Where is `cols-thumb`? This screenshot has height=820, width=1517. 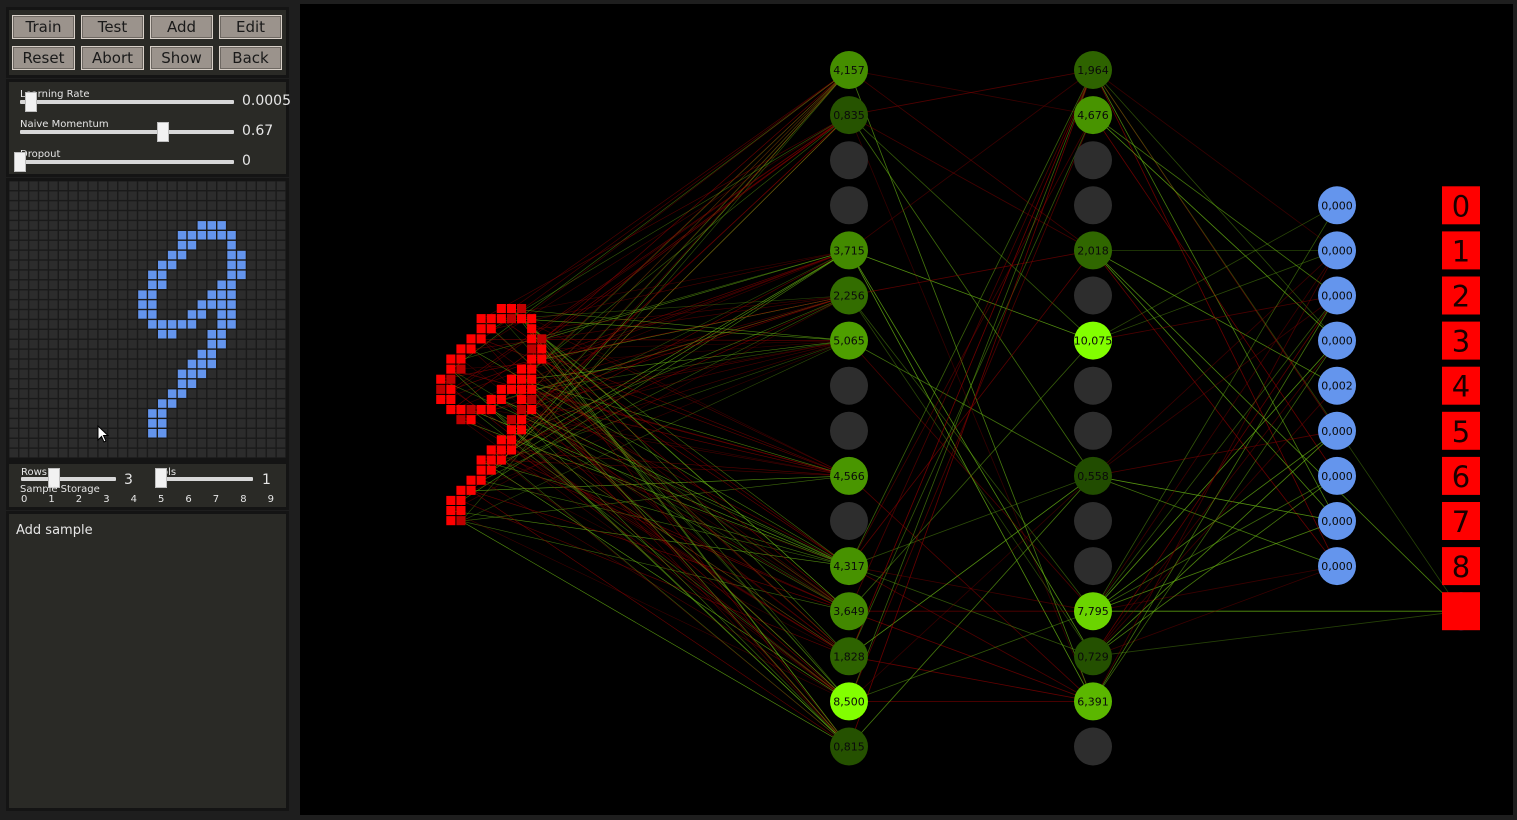
cols-thumb is located at coordinates (161, 478).